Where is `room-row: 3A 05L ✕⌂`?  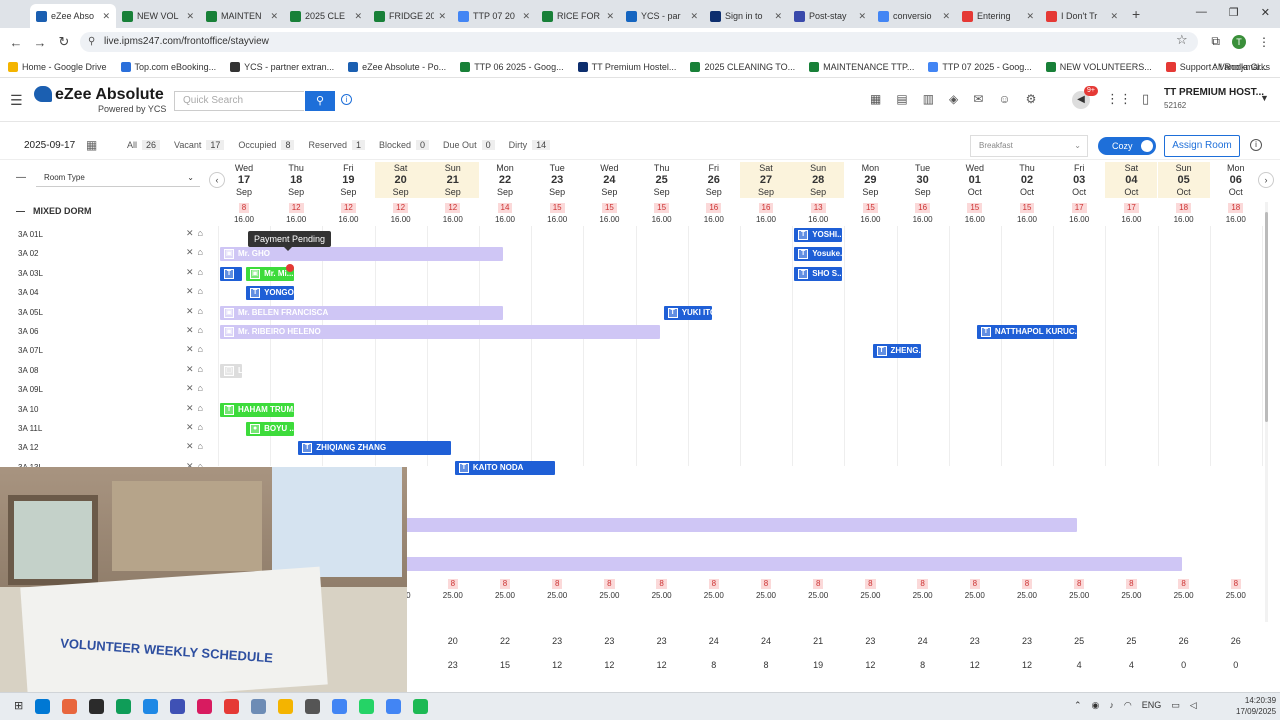 room-row: 3A 05L ✕⌂ is located at coordinates (109, 313).